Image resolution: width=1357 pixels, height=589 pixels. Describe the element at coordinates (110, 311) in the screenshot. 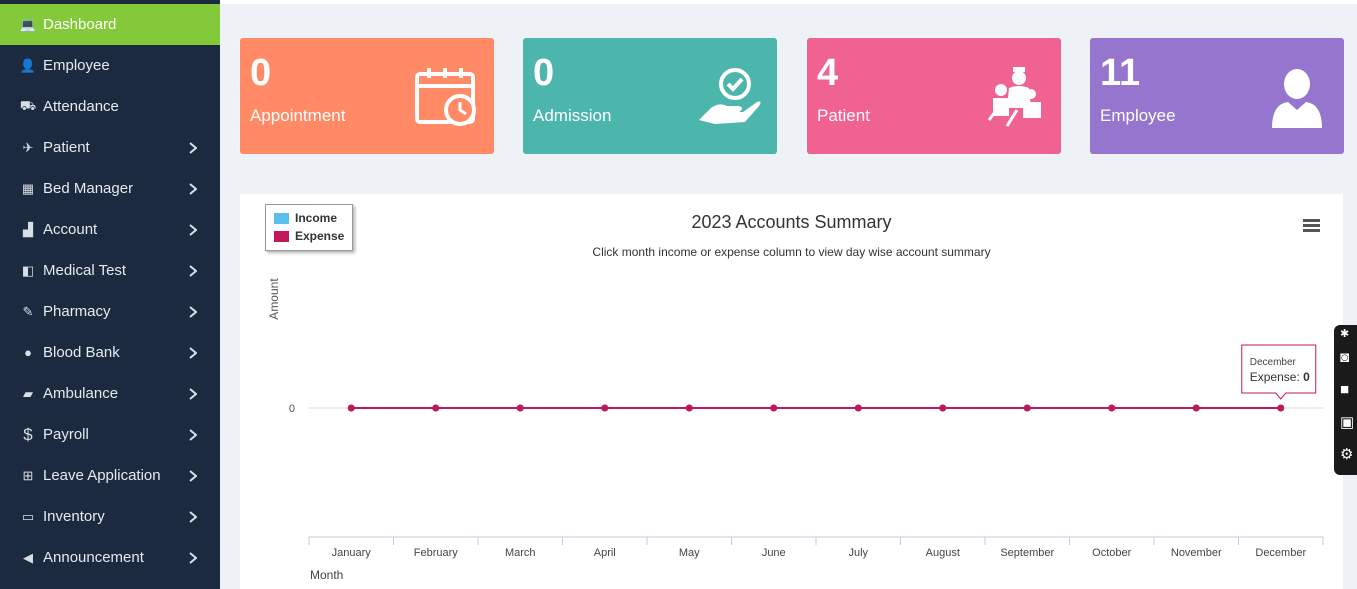

I see `sidebar-item-pharmacy: ✎ Pharmacy` at that location.